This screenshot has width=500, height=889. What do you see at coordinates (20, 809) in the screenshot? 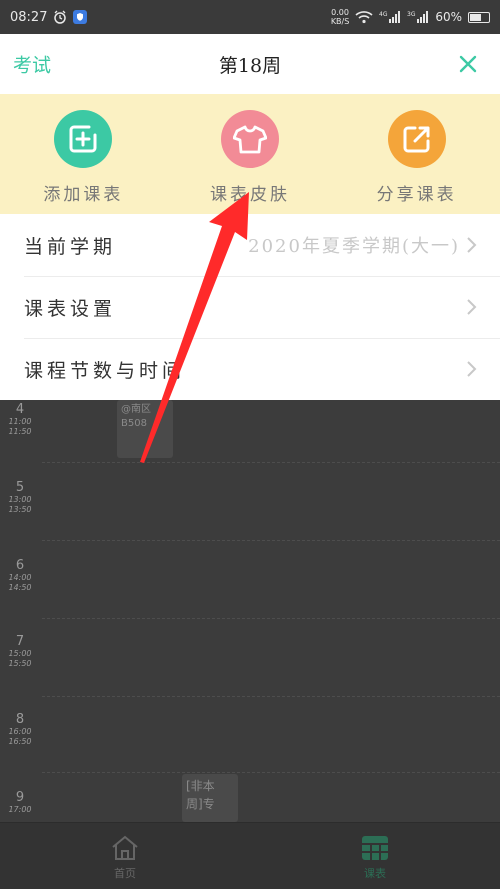
I see `period-start: 17:00` at bounding box center [20, 809].